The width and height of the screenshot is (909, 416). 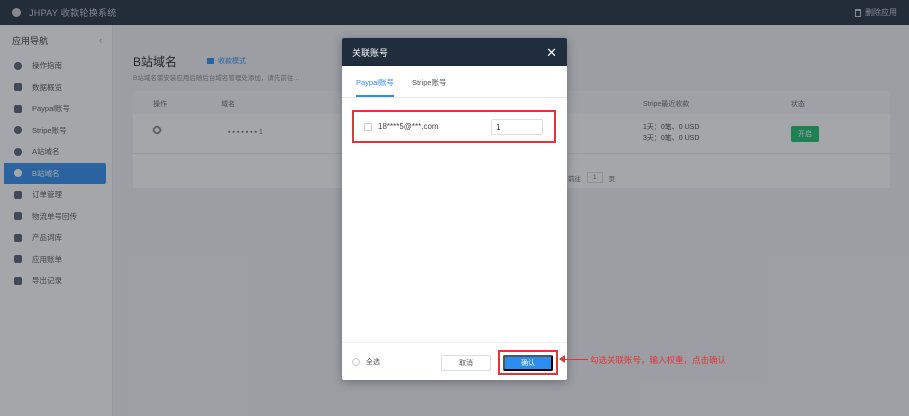 I want to click on annotation-text: 勾选关联账号，输入权重，点击确认, so click(x=658, y=361).